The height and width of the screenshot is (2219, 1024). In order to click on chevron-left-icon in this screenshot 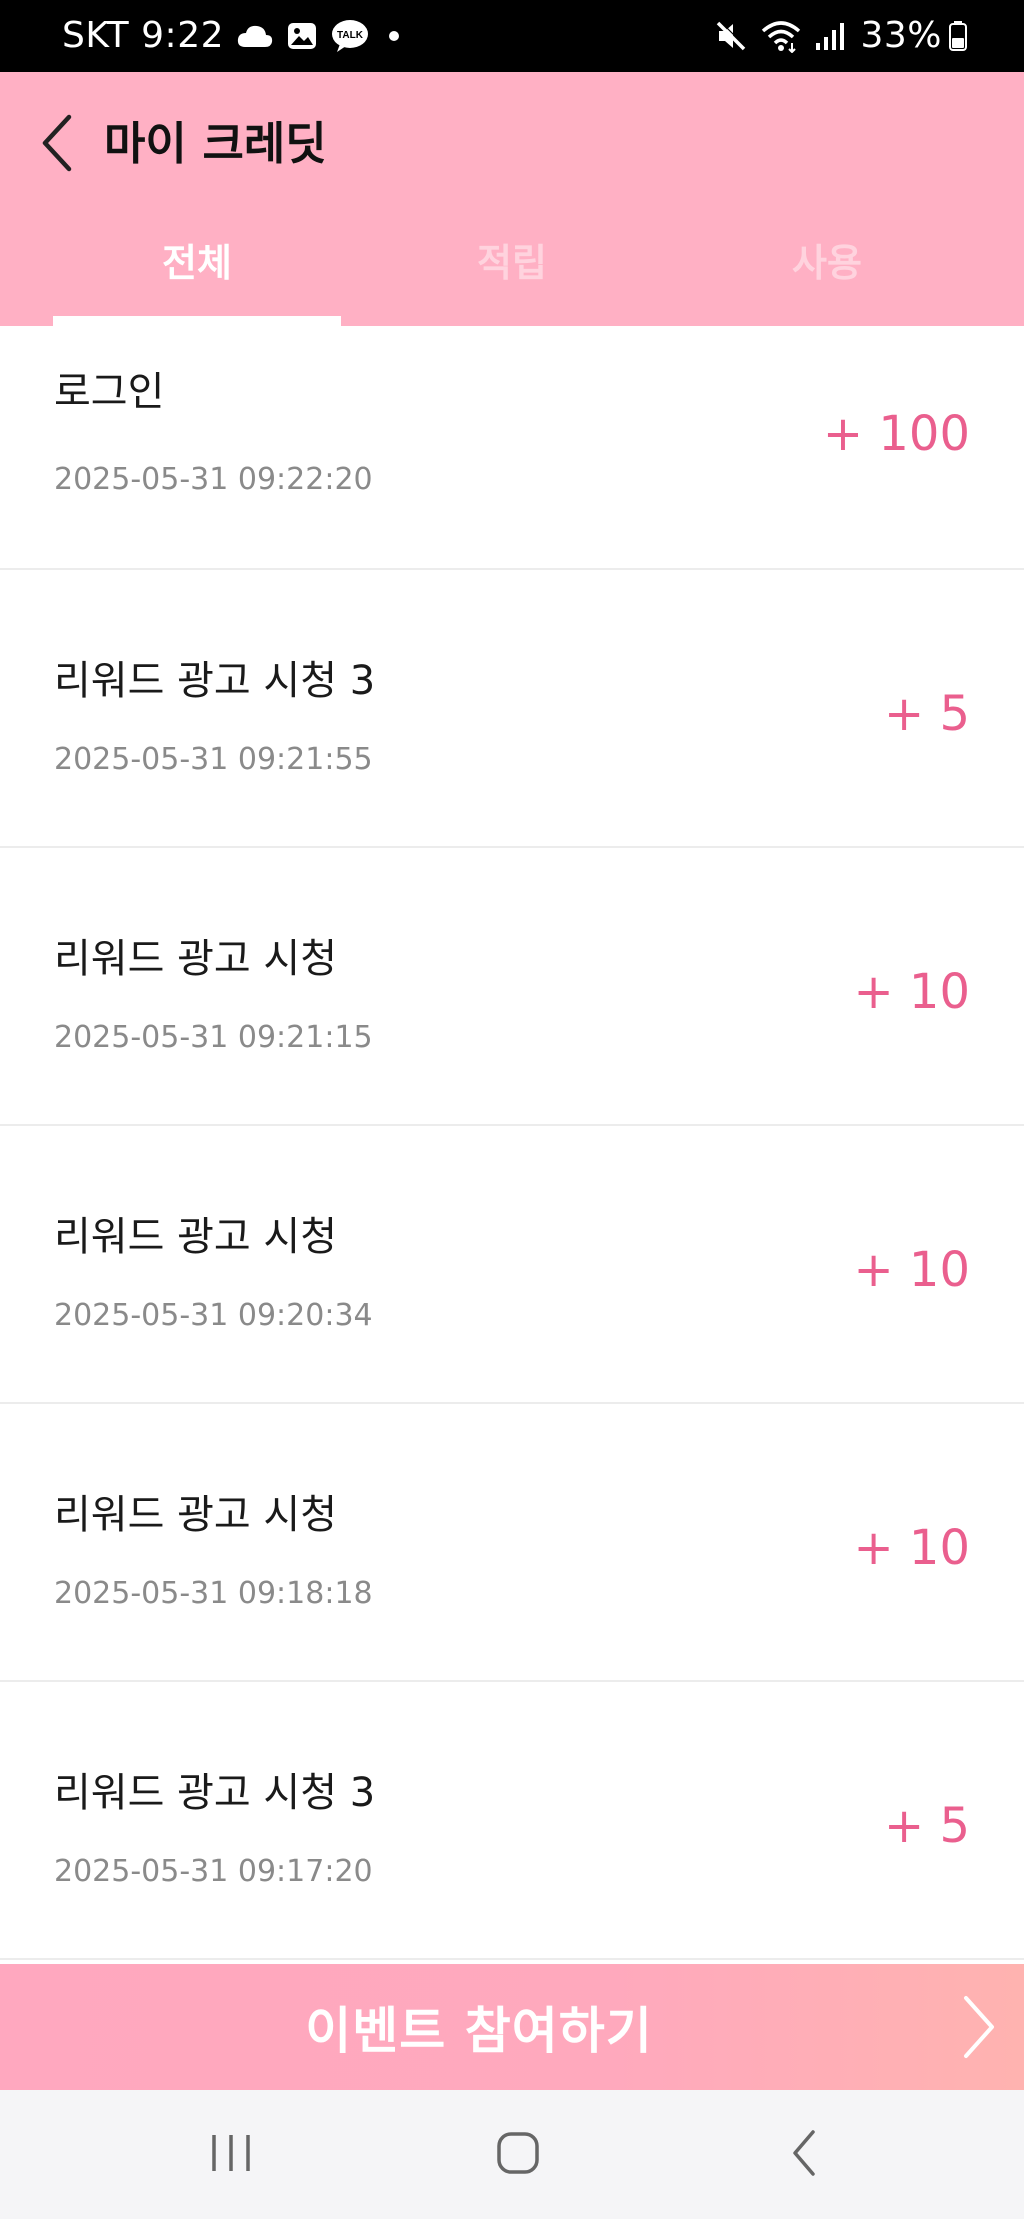, I will do `click(57, 143)`.